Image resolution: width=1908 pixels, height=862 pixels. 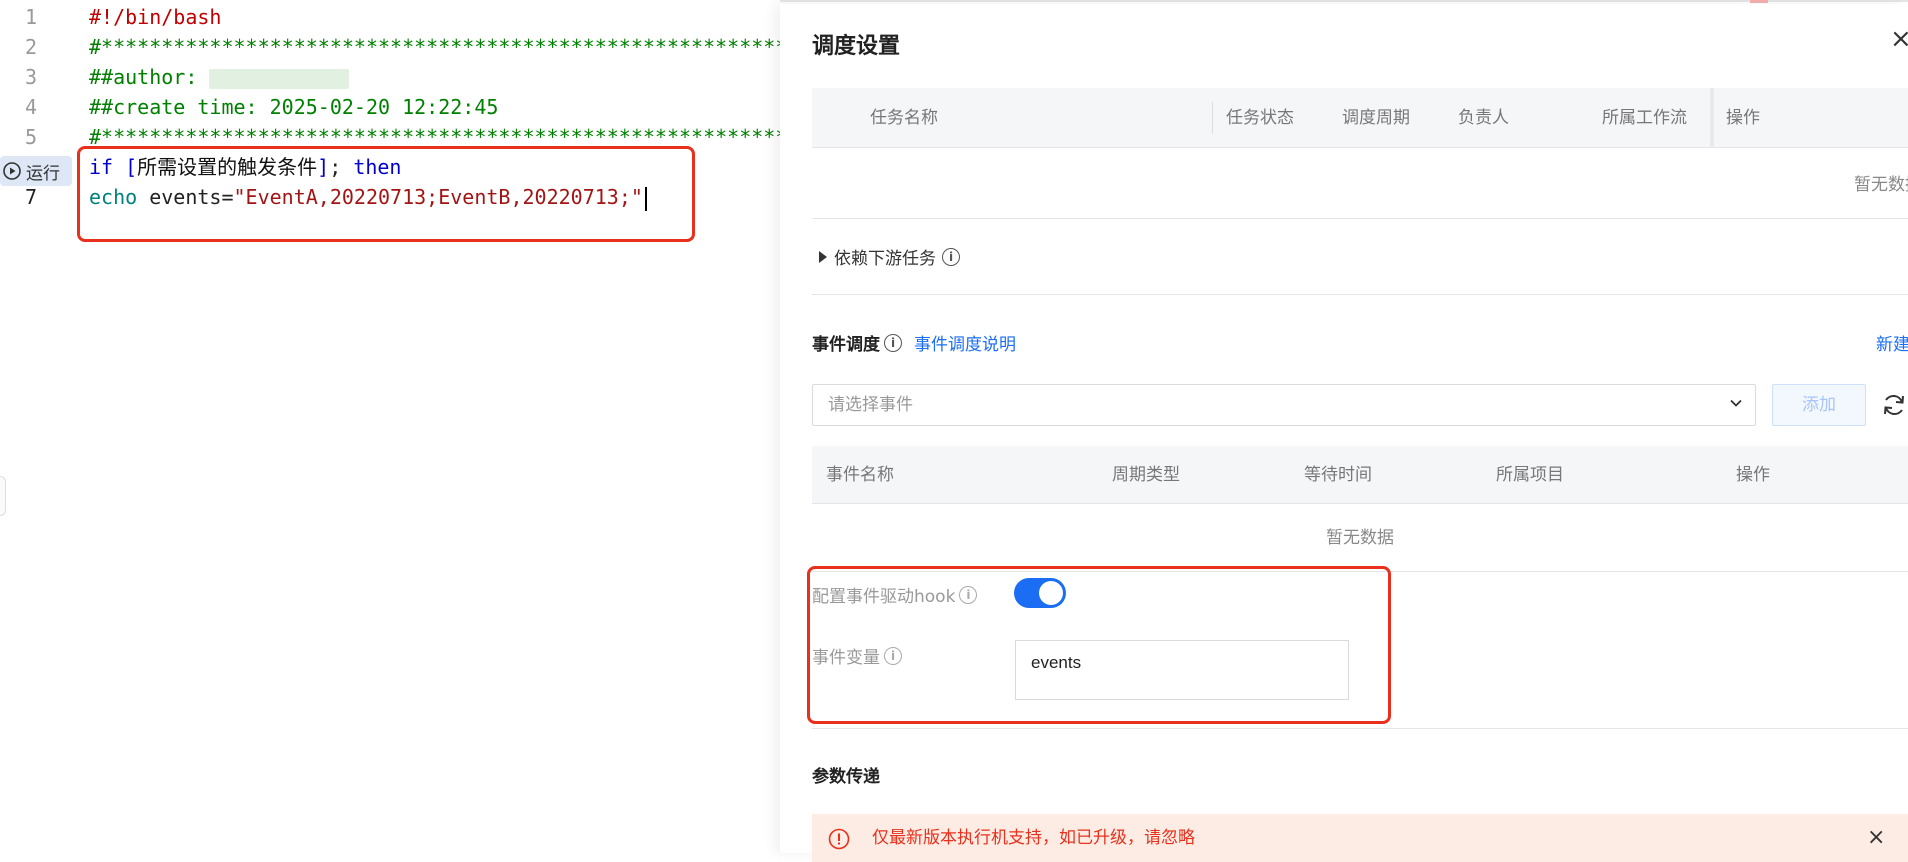 What do you see at coordinates (3, 496) in the screenshot?
I see `panel-resize-handle` at bounding box center [3, 496].